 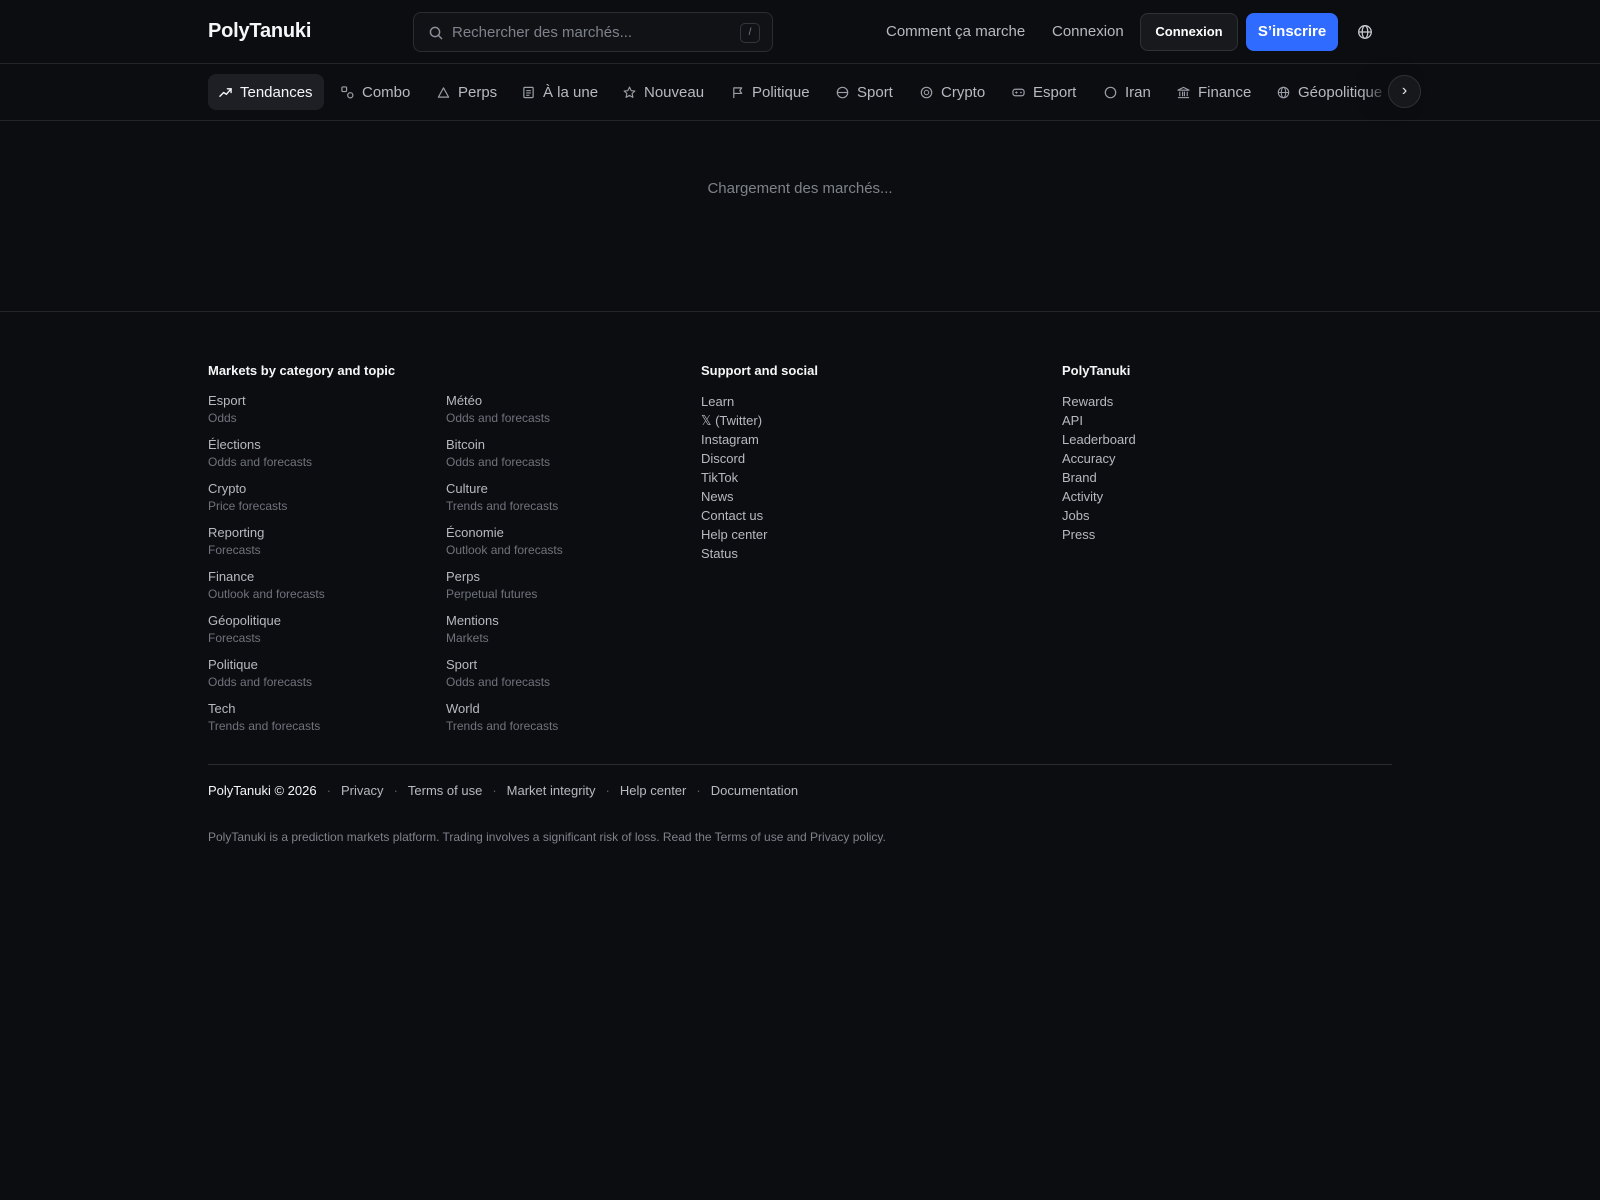 What do you see at coordinates (653, 790) in the screenshot?
I see `legal-link-help-center: Help center` at bounding box center [653, 790].